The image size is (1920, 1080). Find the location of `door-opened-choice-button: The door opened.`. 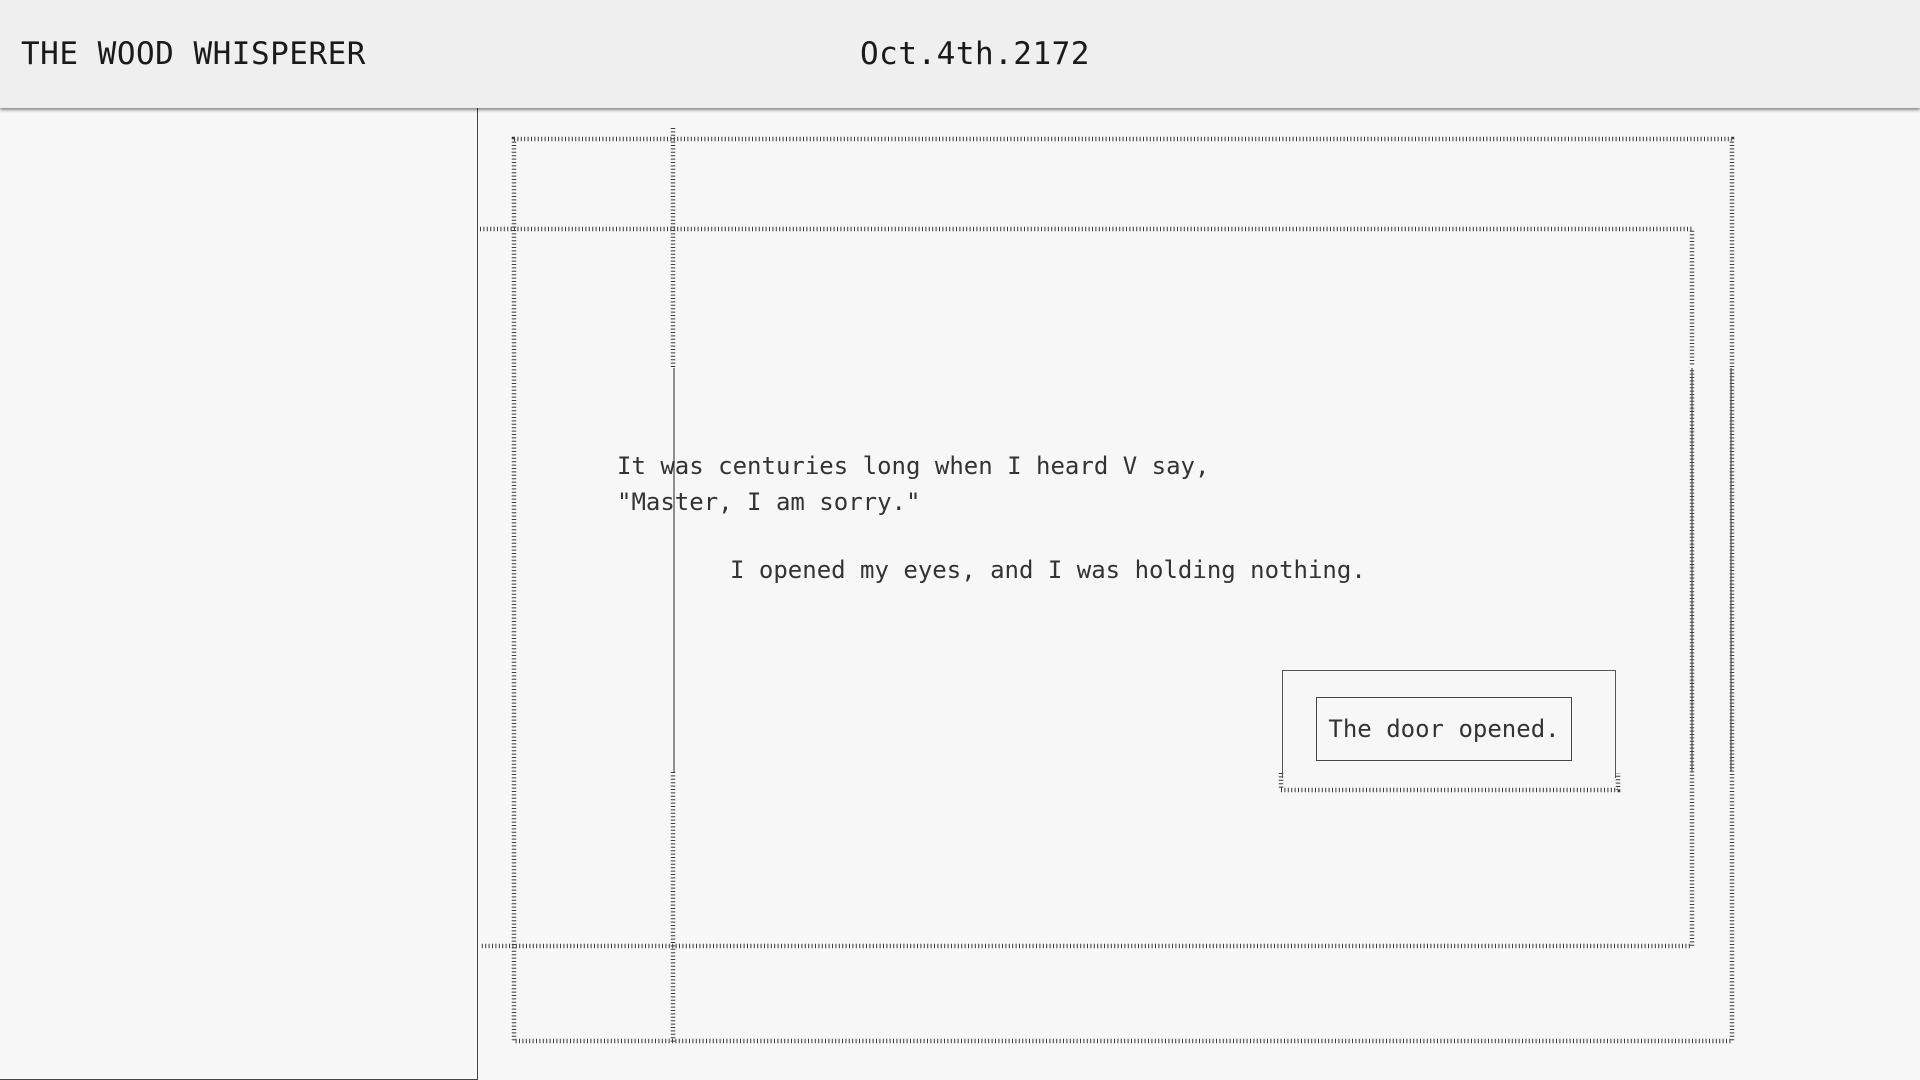

door-opened-choice-button: The door opened. is located at coordinates (1444, 729).